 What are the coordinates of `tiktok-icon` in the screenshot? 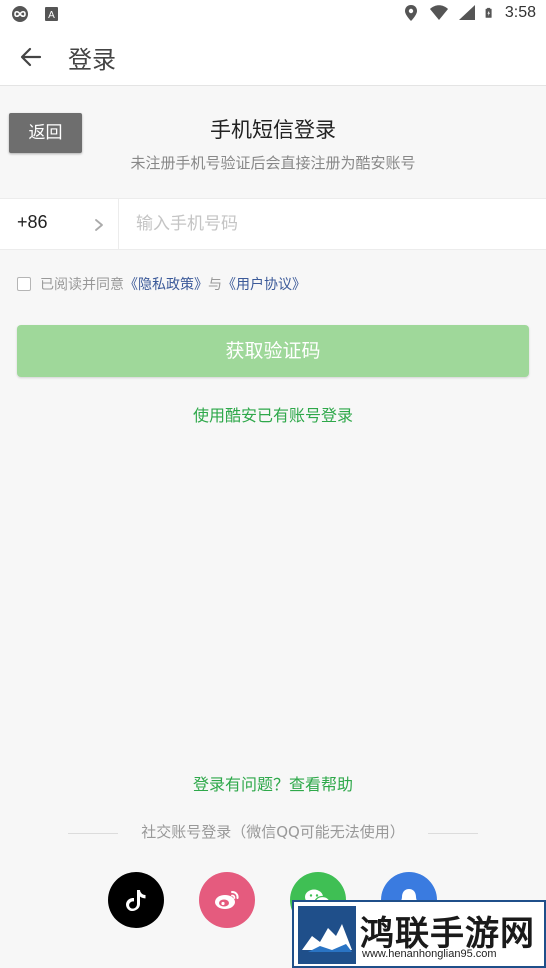 It's located at (136, 901).